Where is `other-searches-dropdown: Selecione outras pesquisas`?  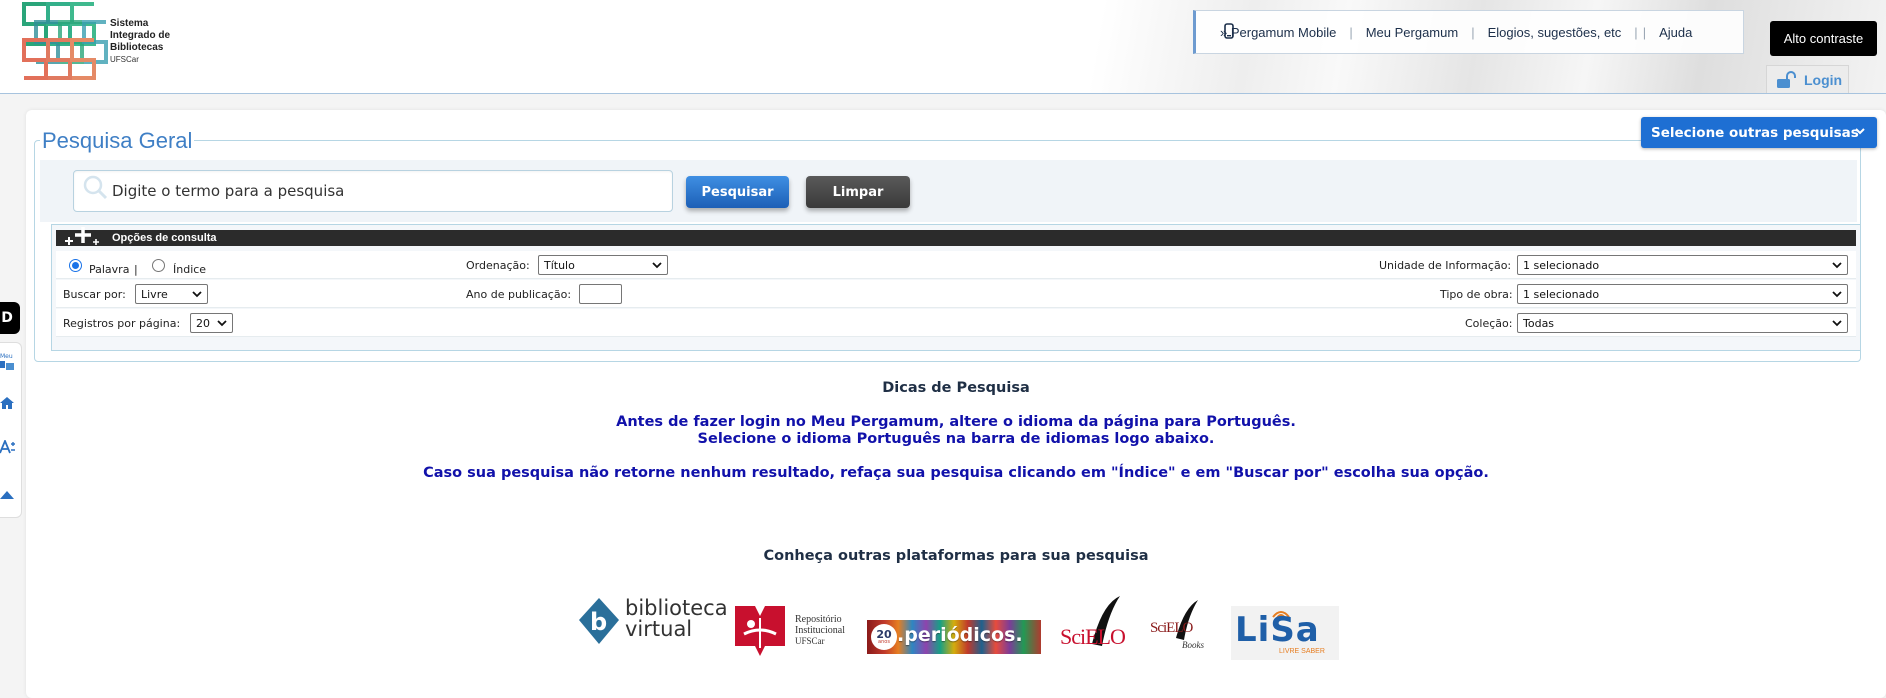 other-searches-dropdown: Selecione outras pesquisas is located at coordinates (1759, 132).